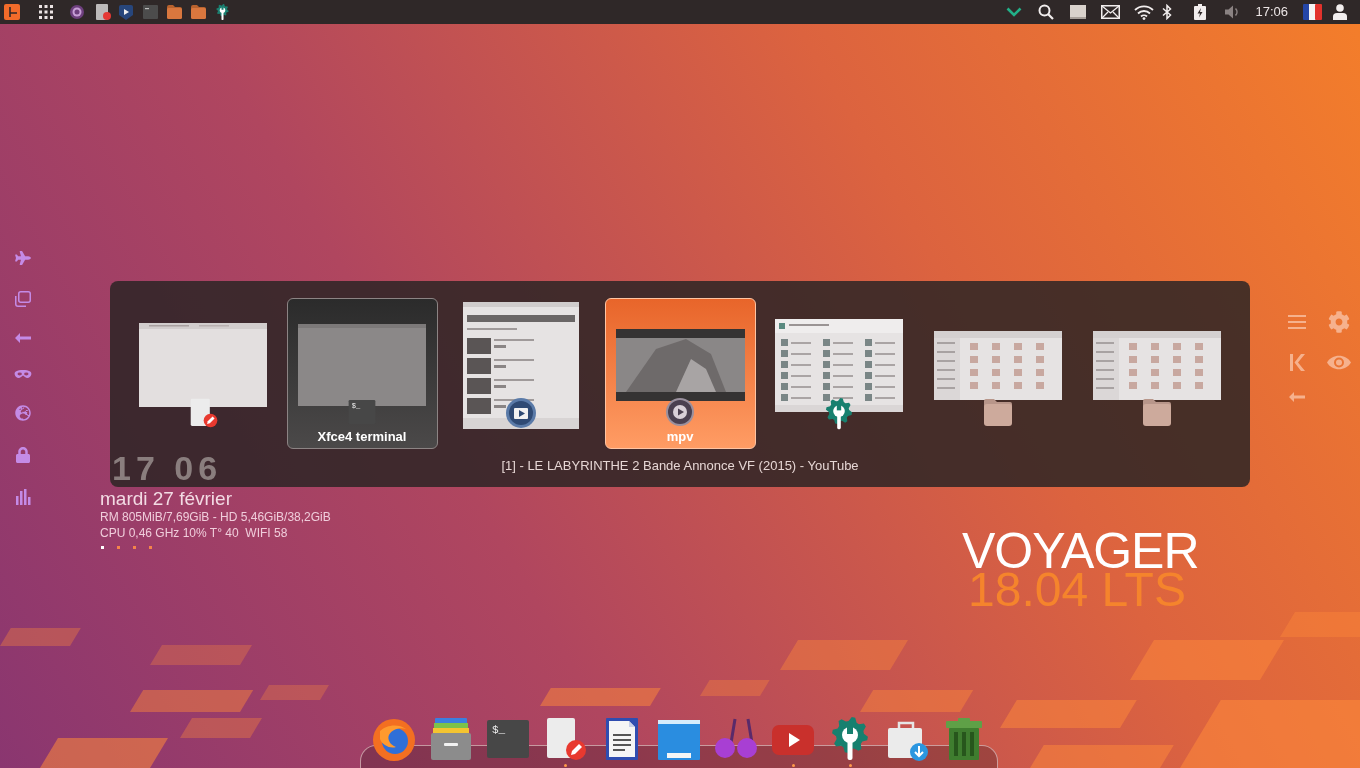 The height and width of the screenshot is (768, 1360). What do you see at coordinates (23, 497) in the screenshot?
I see `bar-chart-icon` at bounding box center [23, 497].